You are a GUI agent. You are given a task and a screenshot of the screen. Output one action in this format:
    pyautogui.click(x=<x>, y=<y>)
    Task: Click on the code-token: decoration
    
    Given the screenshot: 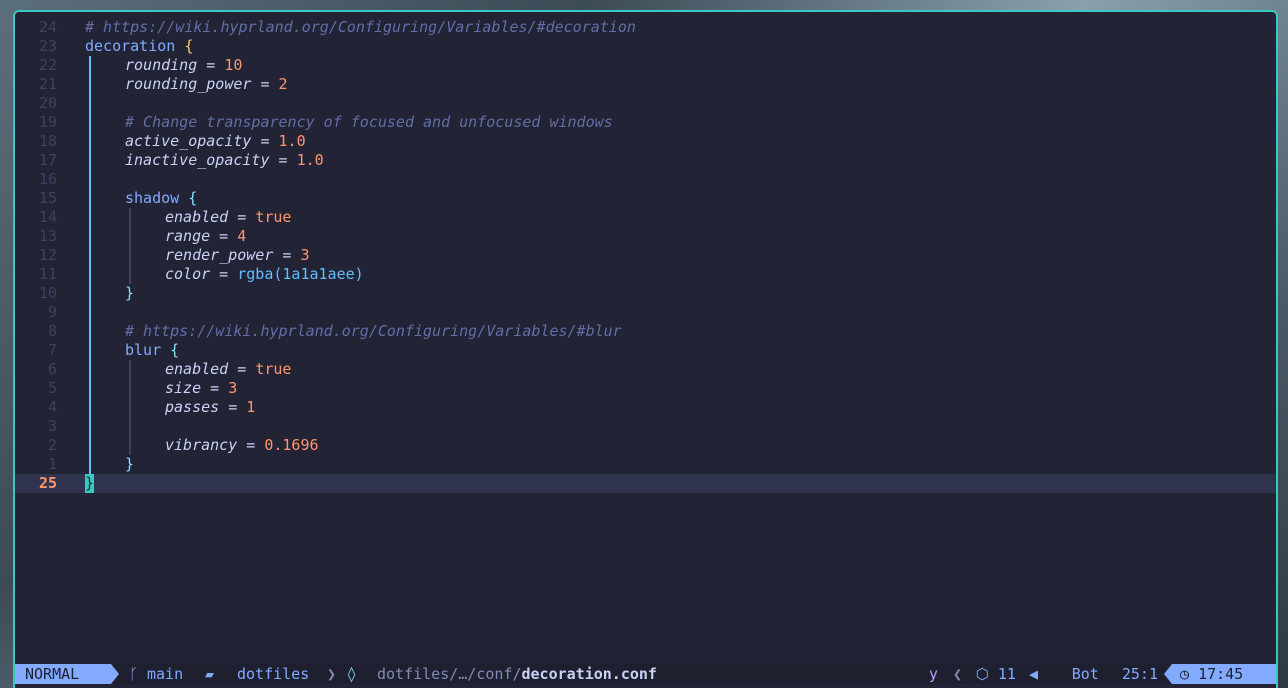 What is the action you would take?
    pyautogui.click(x=130, y=46)
    